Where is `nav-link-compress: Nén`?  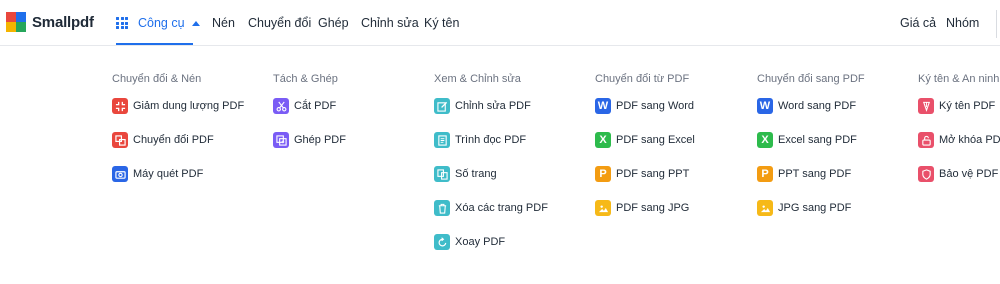
nav-link-compress: Nén is located at coordinates (223, 23).